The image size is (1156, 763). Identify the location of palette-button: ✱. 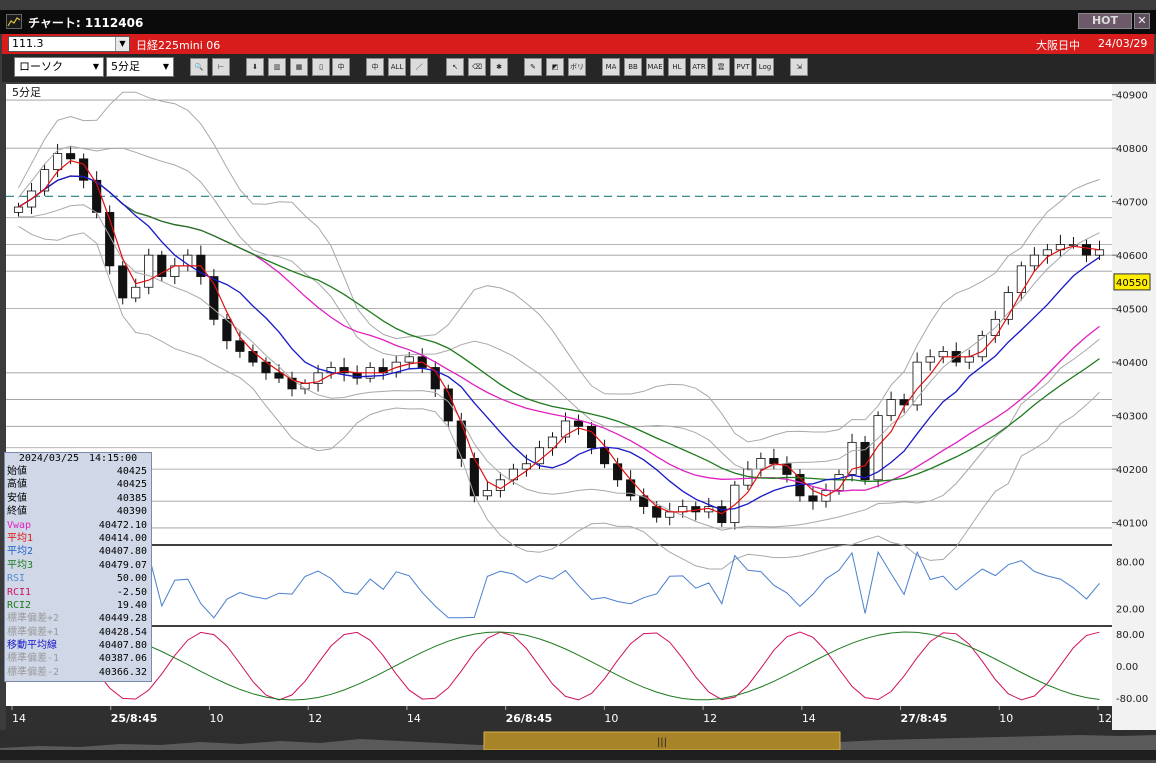
(499, 67).